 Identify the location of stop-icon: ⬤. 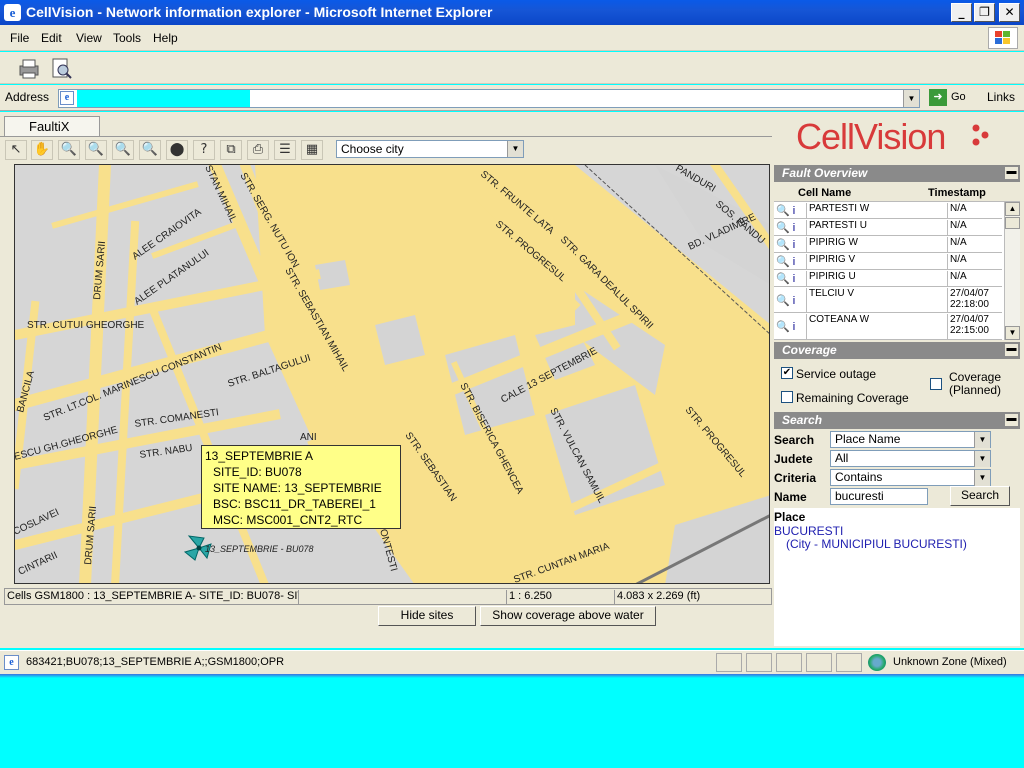
(177, 150).